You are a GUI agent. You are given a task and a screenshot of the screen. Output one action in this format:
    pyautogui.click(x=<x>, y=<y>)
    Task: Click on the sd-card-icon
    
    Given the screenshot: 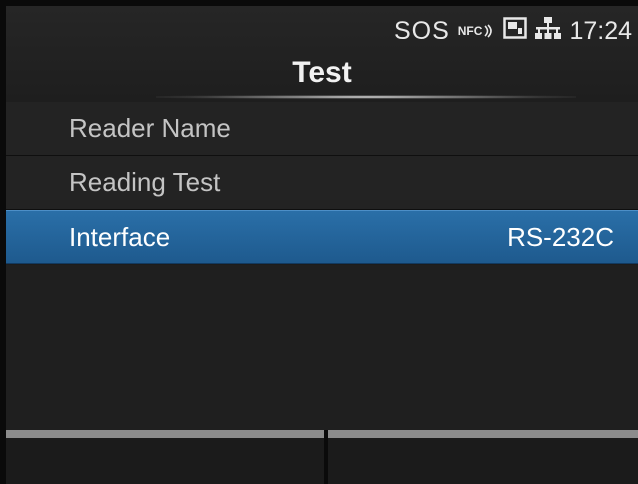 What is the action you would take?
    pyautogui.click(x=515, y=31)
    